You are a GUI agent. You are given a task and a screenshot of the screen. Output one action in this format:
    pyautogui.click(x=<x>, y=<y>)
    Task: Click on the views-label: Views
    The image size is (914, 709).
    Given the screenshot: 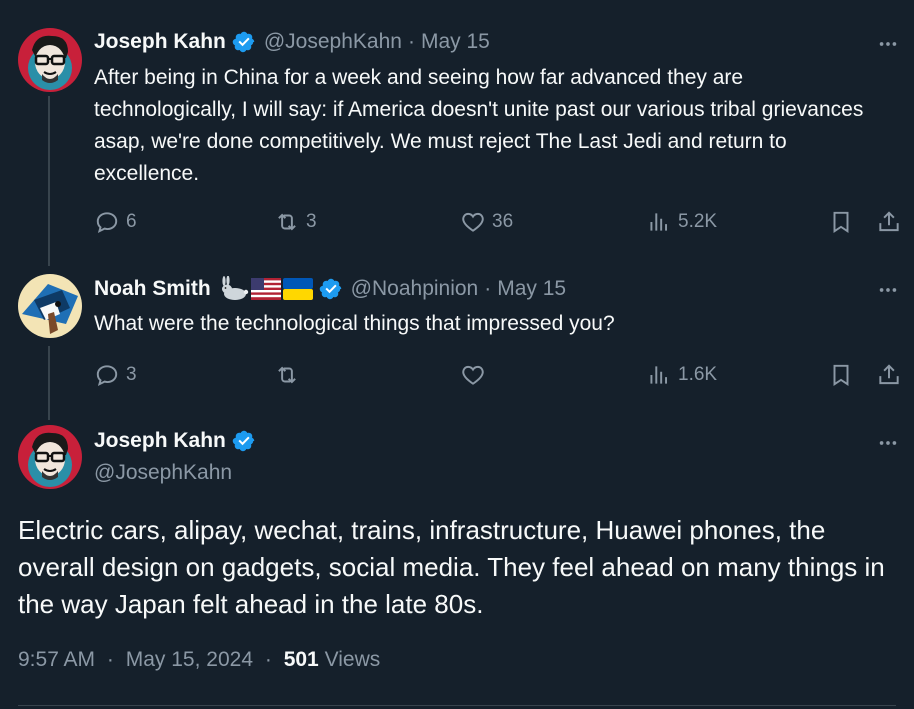 What is the action you would take?
    pyautogui.click(x=352, y=659)
    